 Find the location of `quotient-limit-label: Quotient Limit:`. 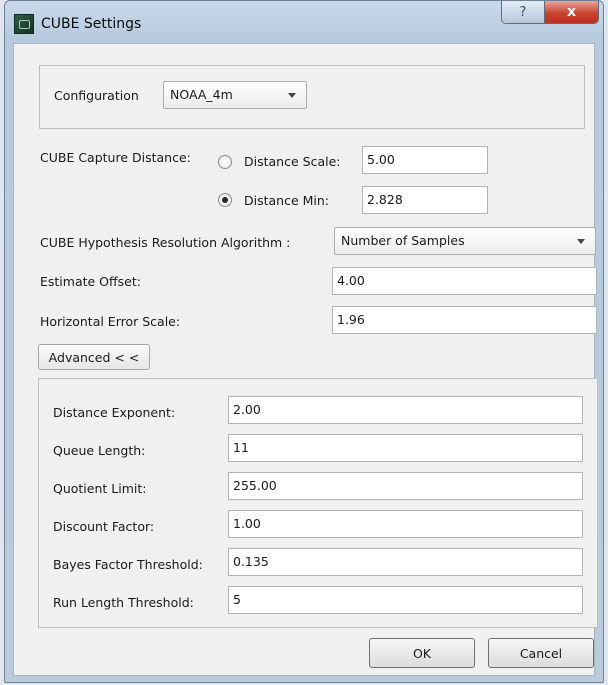

quotient-limit-label: Quotient Limit: is located at coordinates (100, 488).